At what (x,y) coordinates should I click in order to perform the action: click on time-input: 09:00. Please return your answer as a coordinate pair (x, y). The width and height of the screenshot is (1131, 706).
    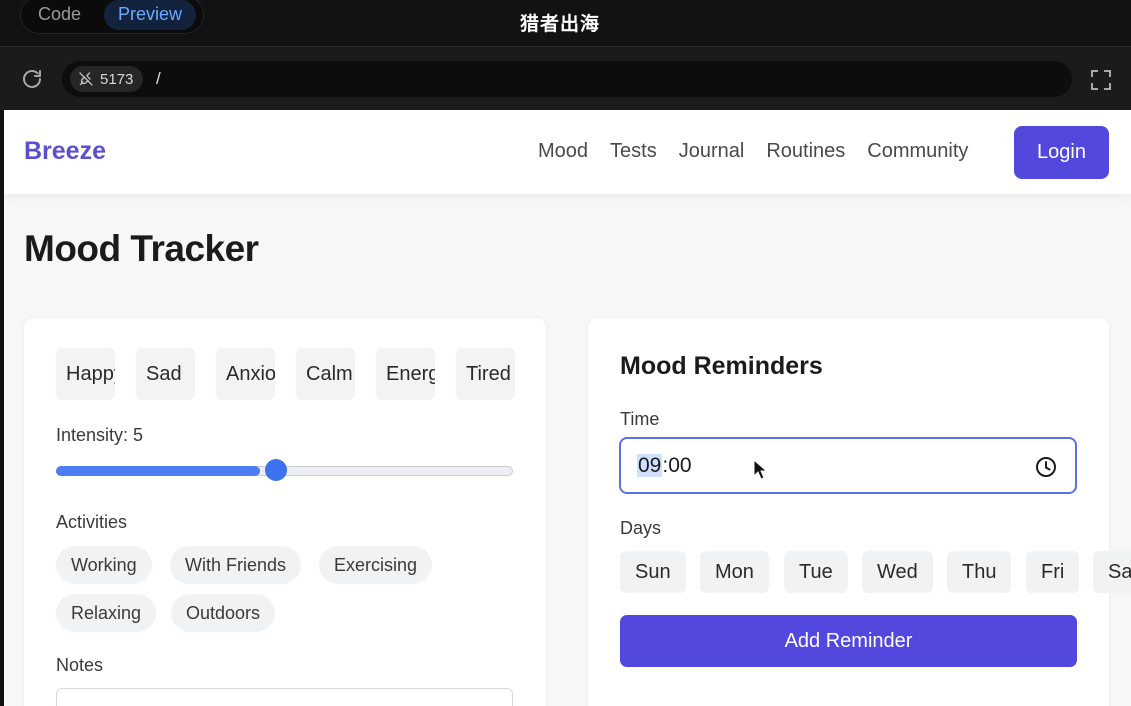
    Looking at the image, I should click on (848, 465).